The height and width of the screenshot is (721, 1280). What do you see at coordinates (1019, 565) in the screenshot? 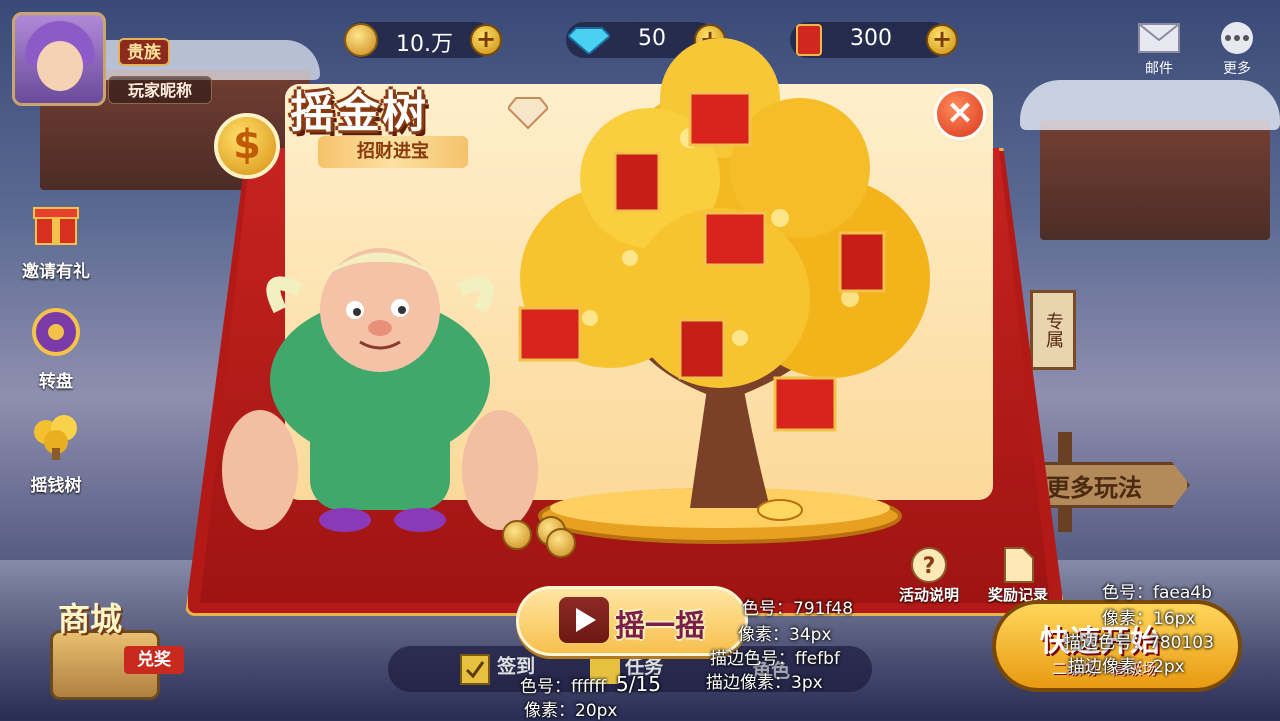
I see `document-icon` at bounding box center [1019, 565].